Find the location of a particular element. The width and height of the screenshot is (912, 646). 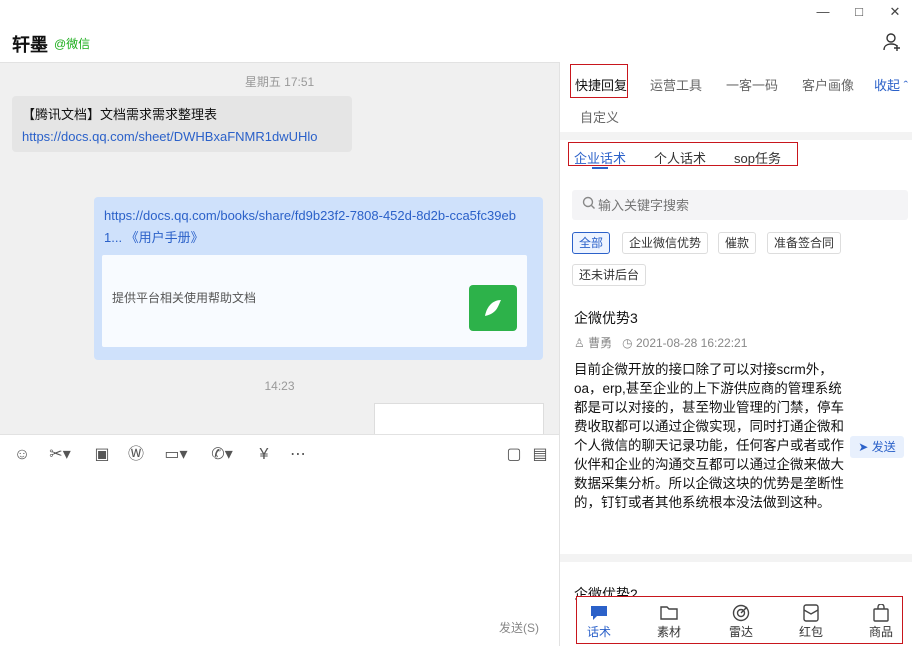

folder-icon is located at coordinates (669, 613).